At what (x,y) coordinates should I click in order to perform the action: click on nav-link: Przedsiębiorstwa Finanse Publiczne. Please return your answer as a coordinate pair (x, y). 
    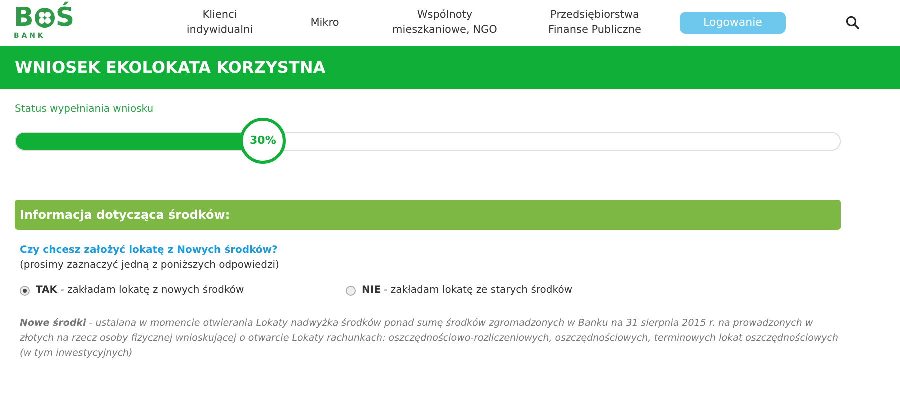
    Looking at the image, I should click on (595, 23).